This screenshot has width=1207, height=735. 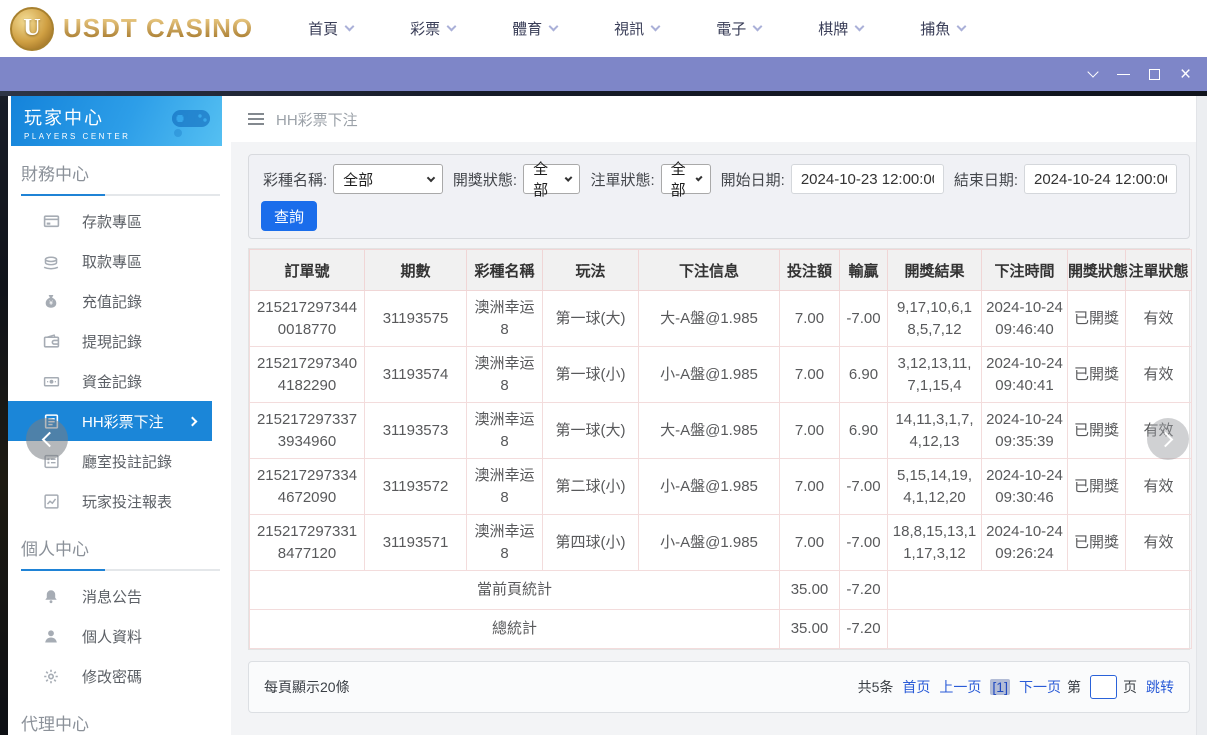 What do you see at coordinates (1100, 179) in the screenshot?
I see `end-date-input` at bounding box center [1100, 179].